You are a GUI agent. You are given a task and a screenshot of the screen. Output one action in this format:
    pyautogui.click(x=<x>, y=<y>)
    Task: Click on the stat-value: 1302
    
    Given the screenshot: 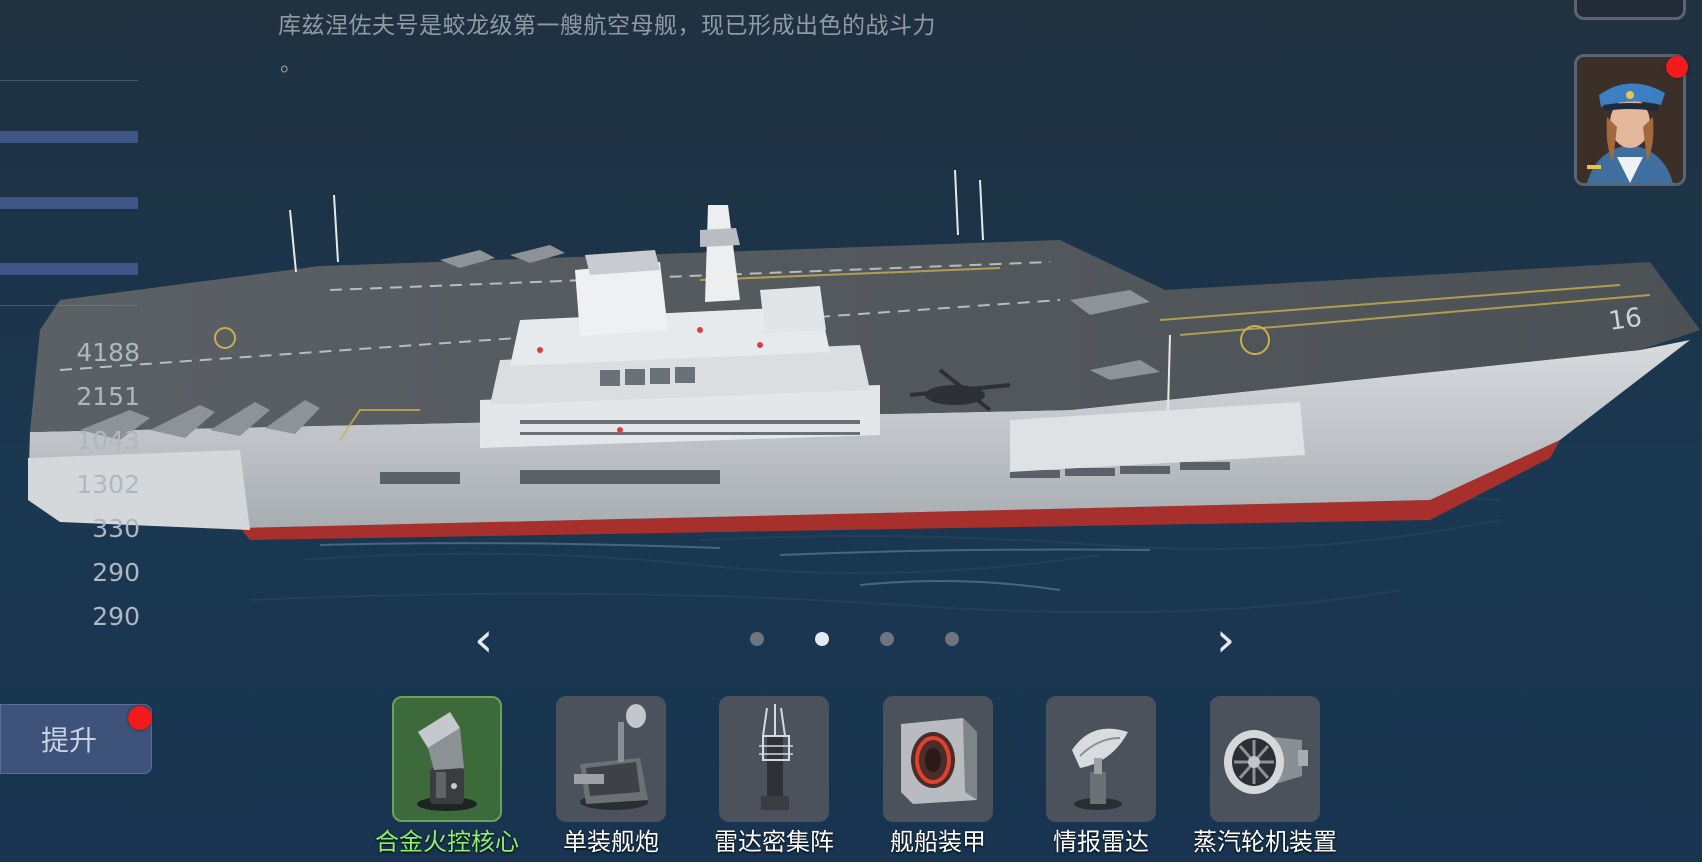 What is the action you would take?
    pyautogui.click(x=108, y=484)
    